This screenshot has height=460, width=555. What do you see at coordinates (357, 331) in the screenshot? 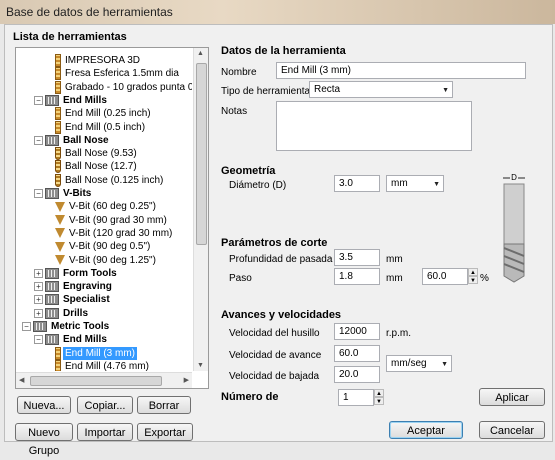
I see `spindle-speed-input: 12000` at bounding box center [357, 331].